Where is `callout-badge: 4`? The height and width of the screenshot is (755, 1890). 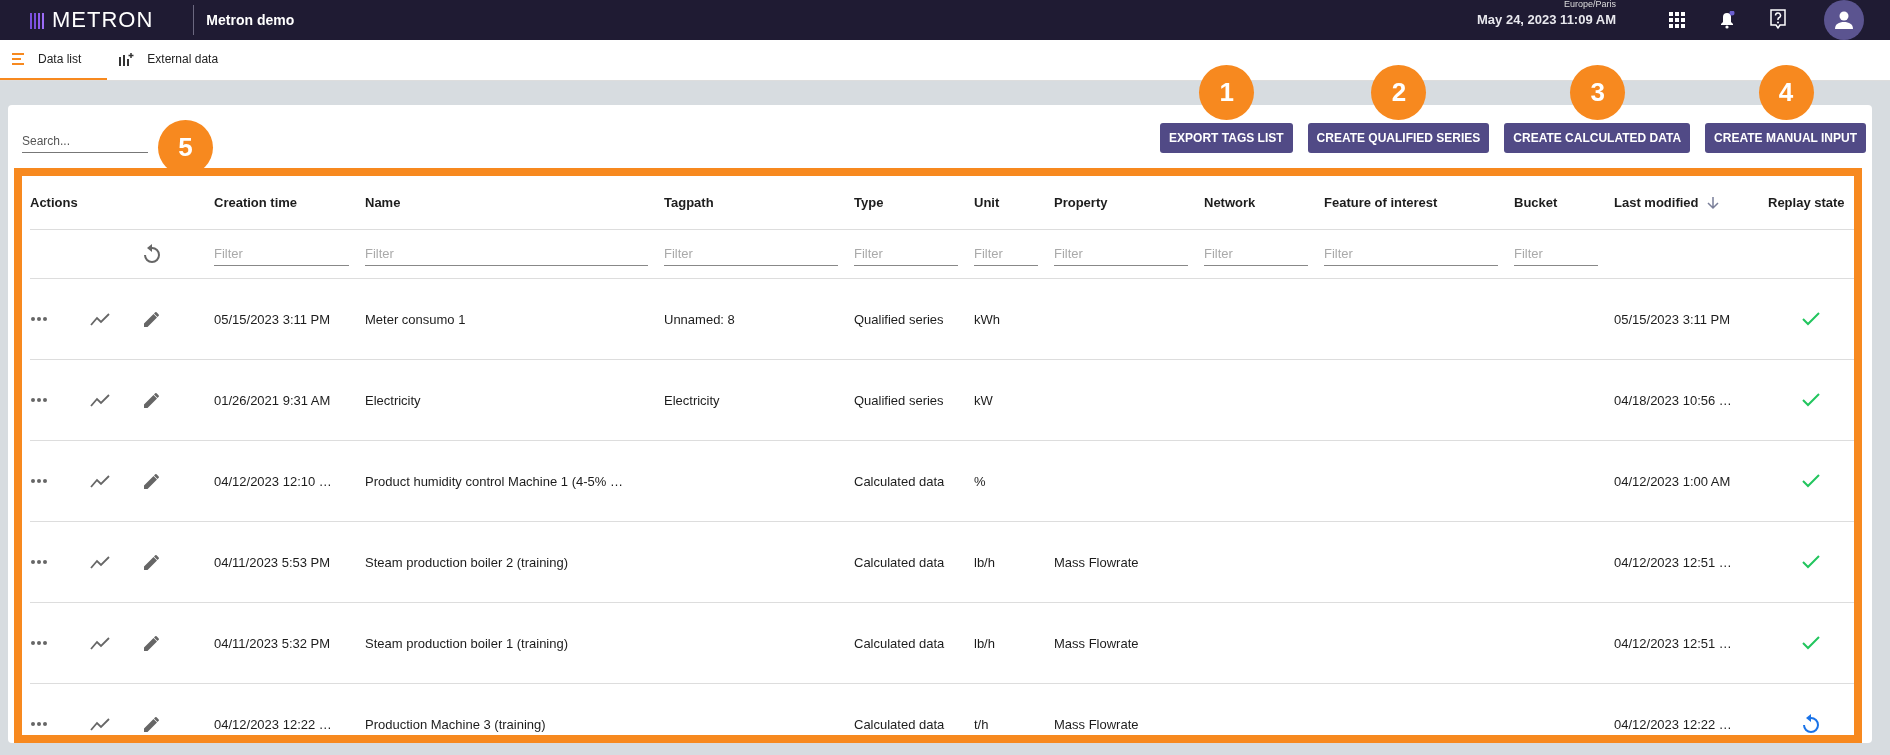 callout-badge: 4 is located at coordinates (1786, 92).